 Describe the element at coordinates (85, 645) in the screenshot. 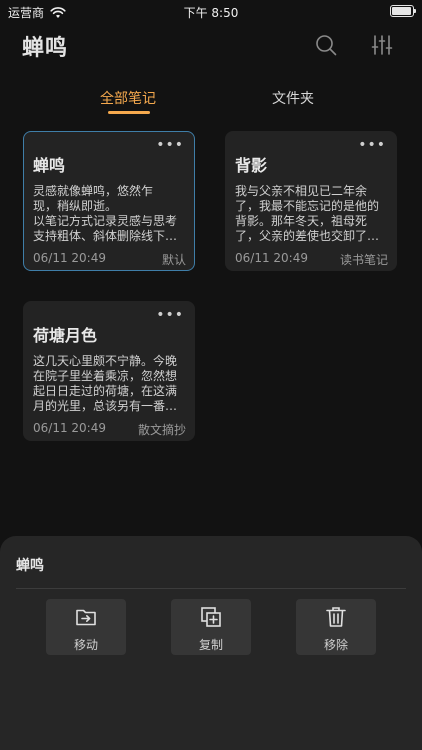

I see `move-label: 移动` at that location.